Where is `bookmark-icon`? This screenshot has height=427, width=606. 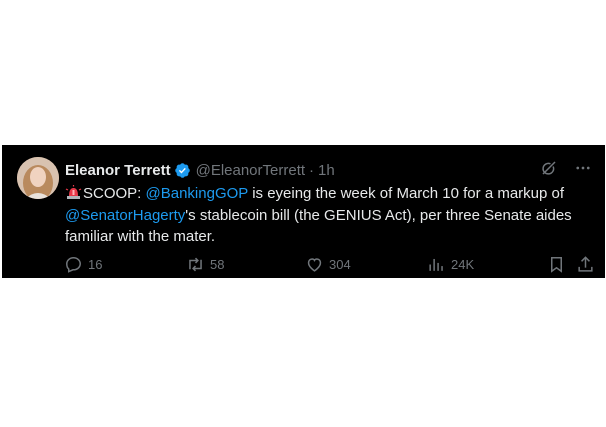 bookmark-icon is located at coordinates (556, 264).